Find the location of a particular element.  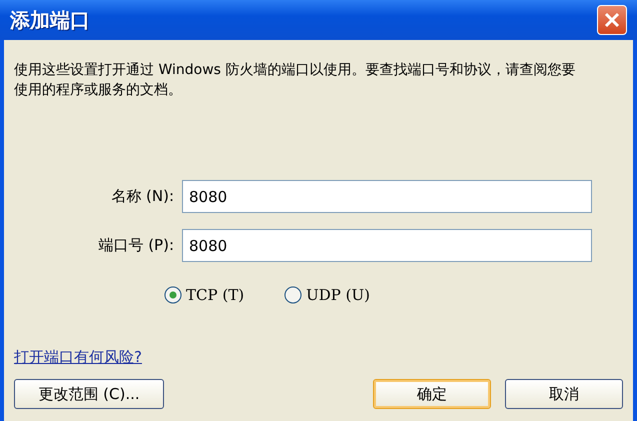

field-label: 端口号 (P): is located at coordinates (135, 245).